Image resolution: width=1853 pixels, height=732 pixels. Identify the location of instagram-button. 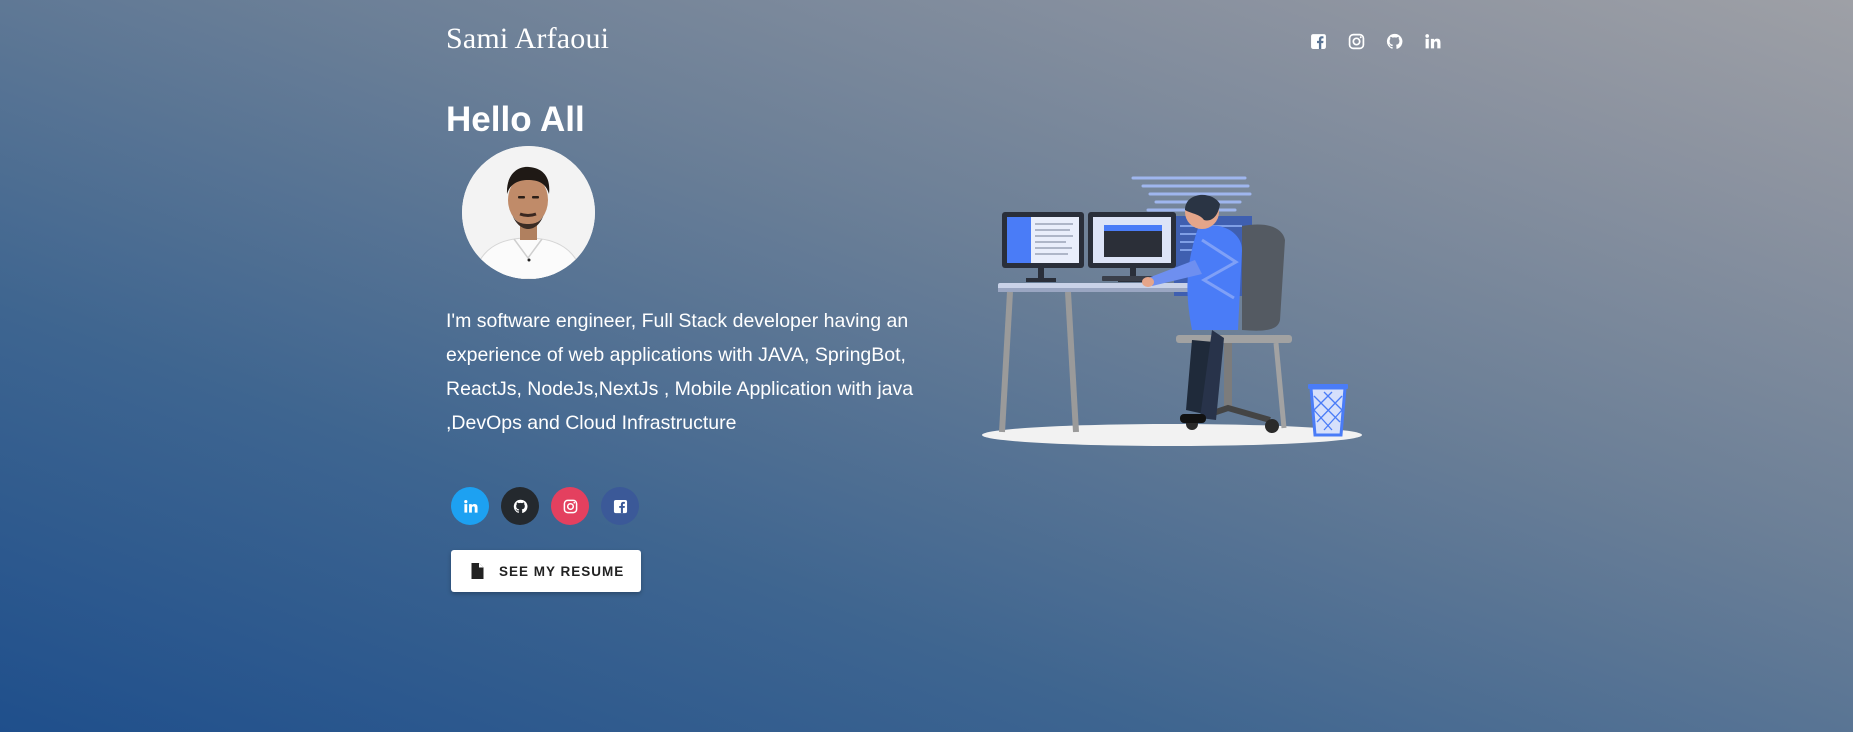
(570, 506).